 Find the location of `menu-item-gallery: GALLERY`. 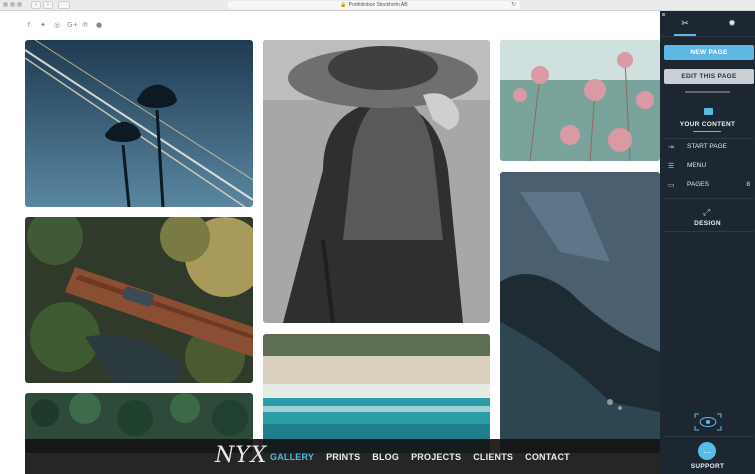

menu-item-gallery: GALLERY is located at coordinates (292, 457).